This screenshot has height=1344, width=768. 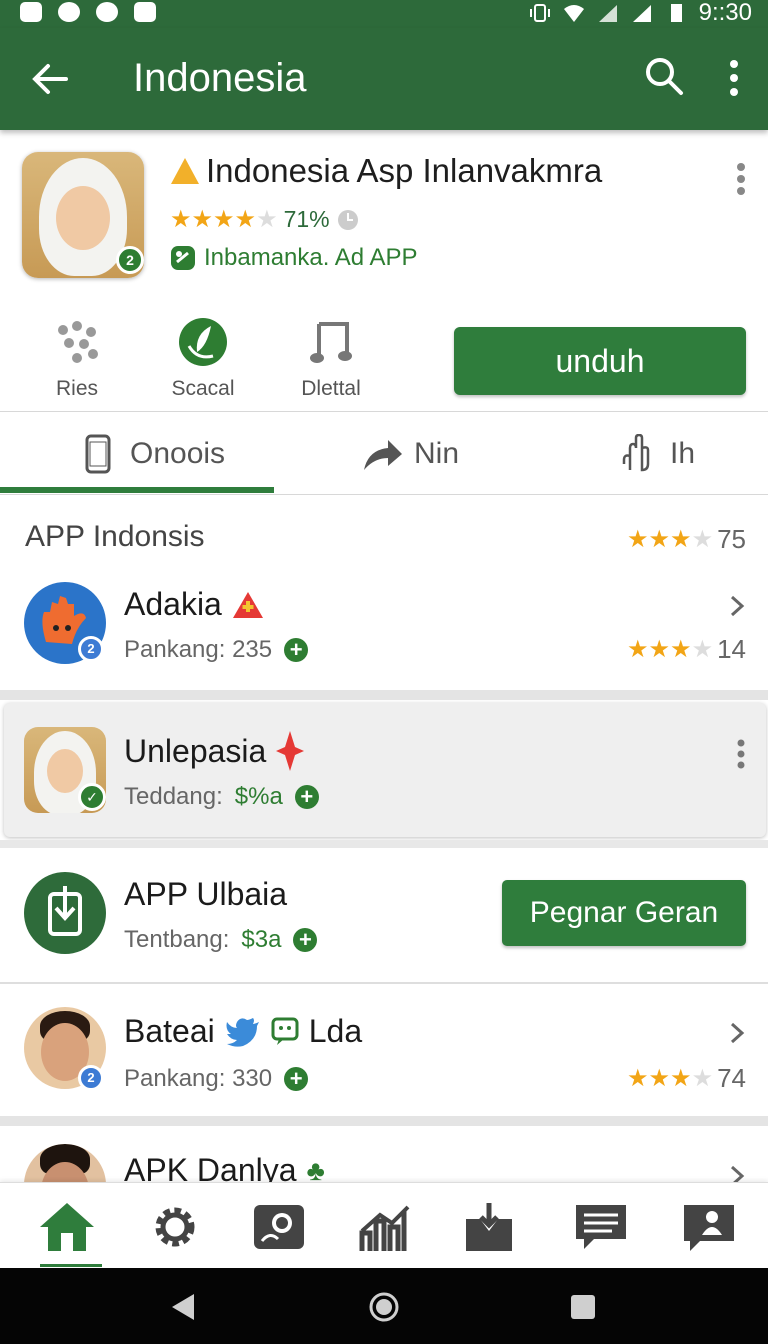 I want to click on vibrate-icon, so click(x=539, y=13).